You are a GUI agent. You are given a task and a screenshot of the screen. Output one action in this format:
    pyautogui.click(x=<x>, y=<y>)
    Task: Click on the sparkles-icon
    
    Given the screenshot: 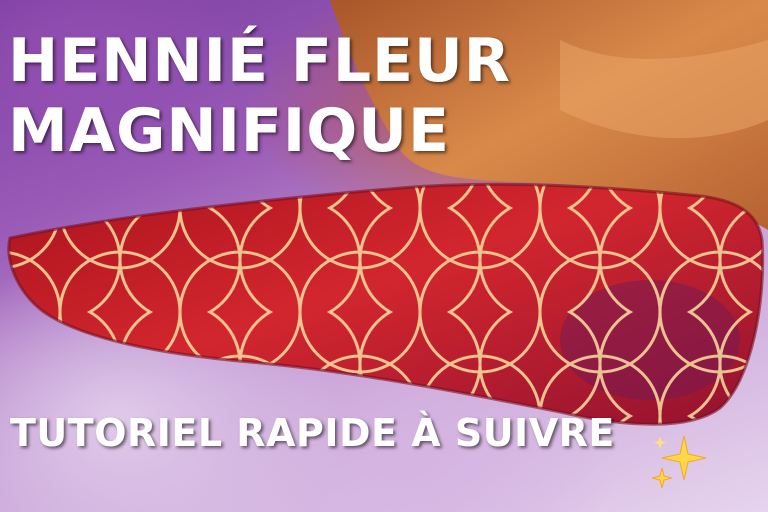 What is the action you would take?
    pyautogui.click(x=679, y=462)
    